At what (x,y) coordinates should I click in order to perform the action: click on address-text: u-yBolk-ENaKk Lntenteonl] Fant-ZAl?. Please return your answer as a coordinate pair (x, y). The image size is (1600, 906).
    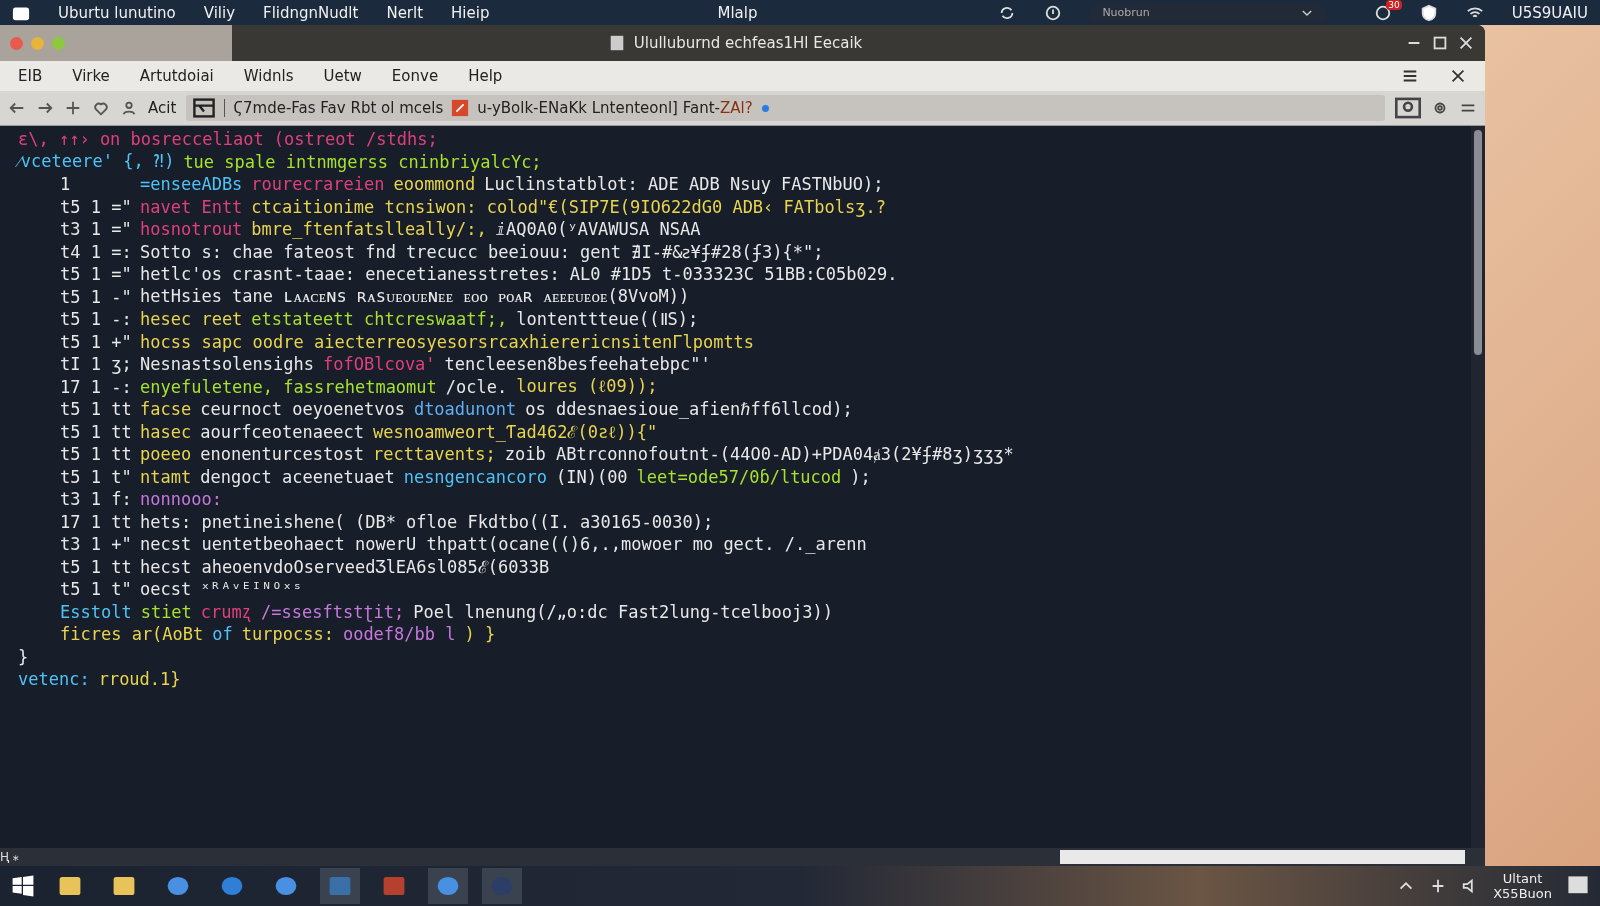
    Looking at the image, I should click on (615, 108).